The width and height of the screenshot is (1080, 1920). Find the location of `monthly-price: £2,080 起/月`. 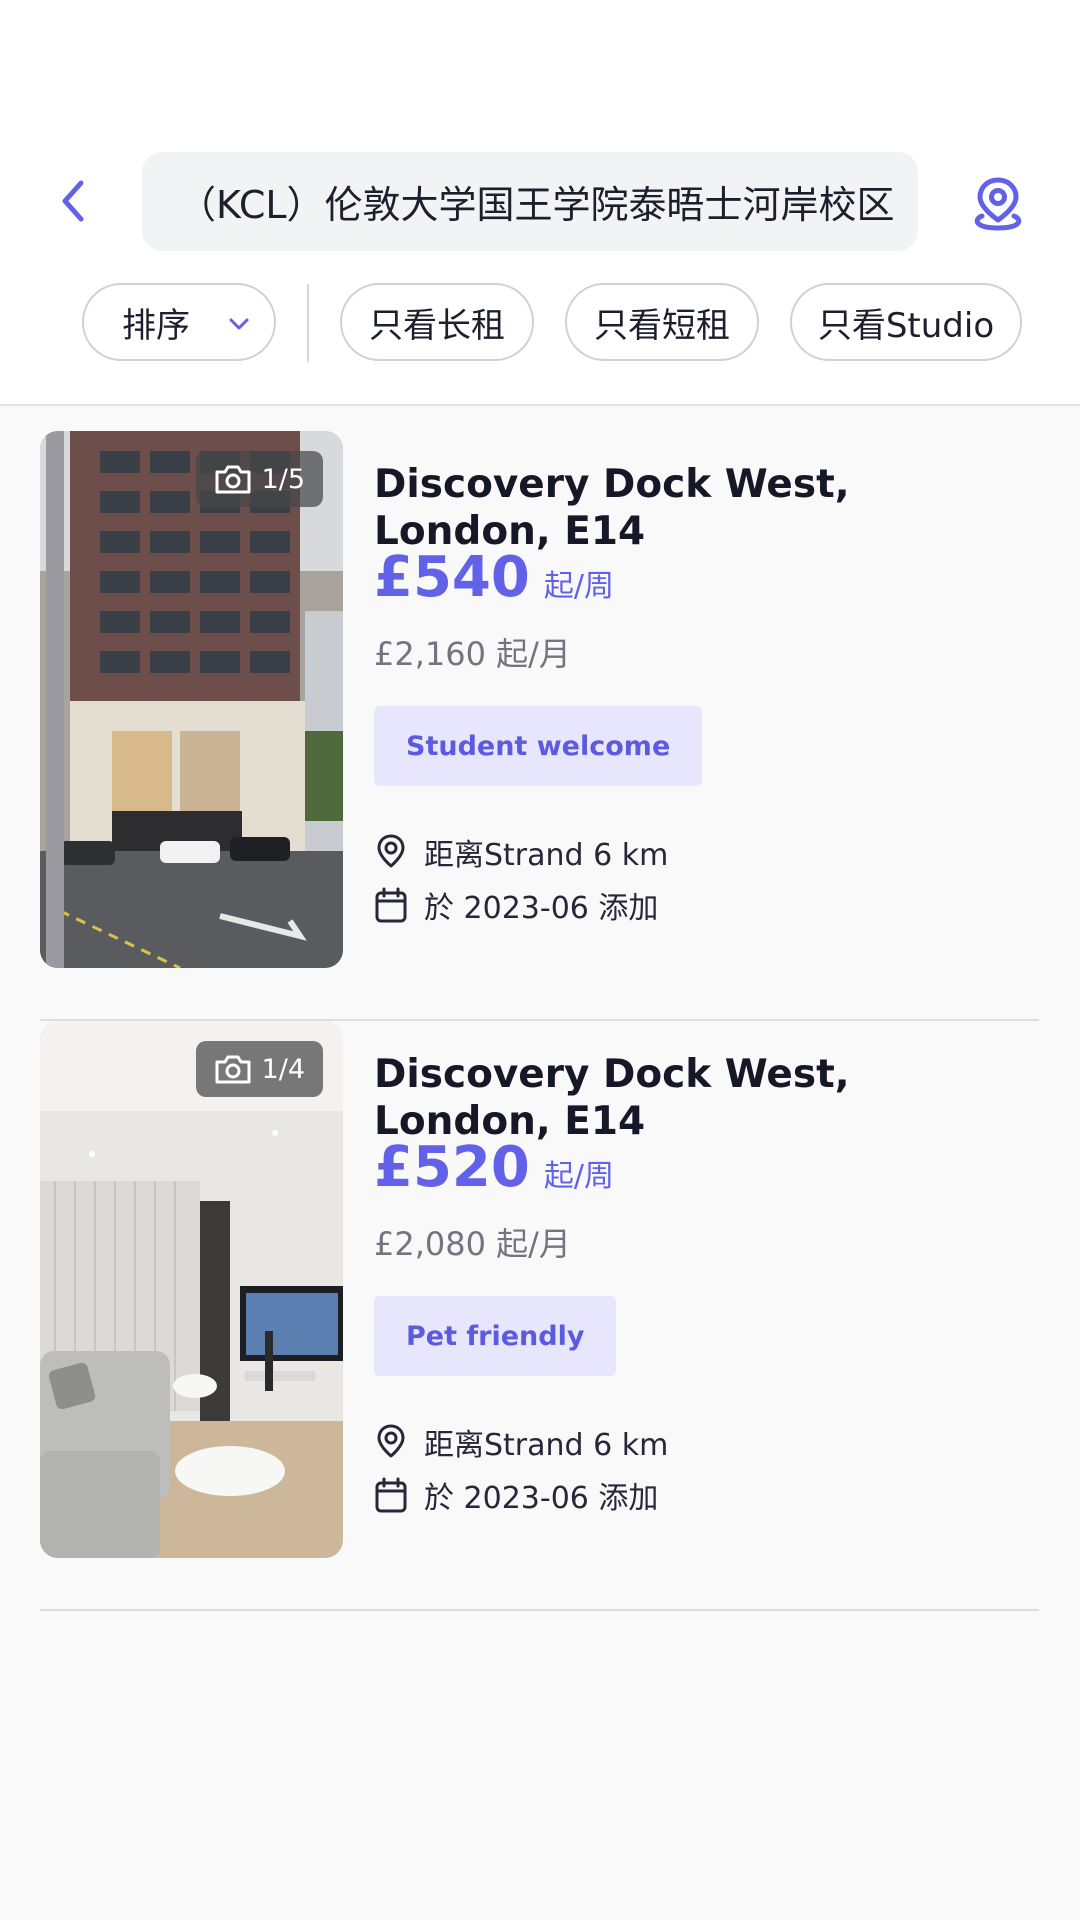

monthly-price: £2,080 起/月 is located at coordinates (472, 1244).